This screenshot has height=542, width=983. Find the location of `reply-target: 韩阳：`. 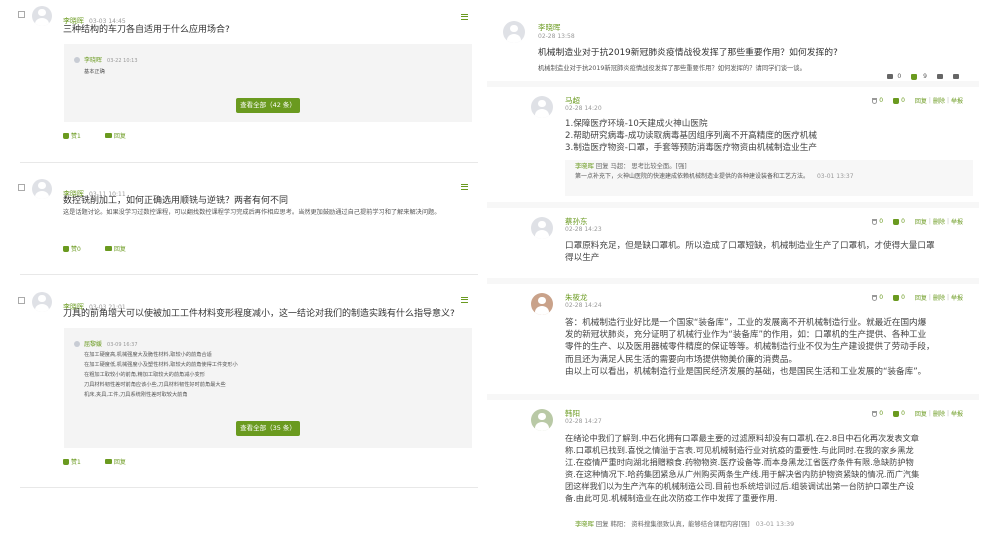

reply-target: 韩阳： is located at coordinates (620, 524).